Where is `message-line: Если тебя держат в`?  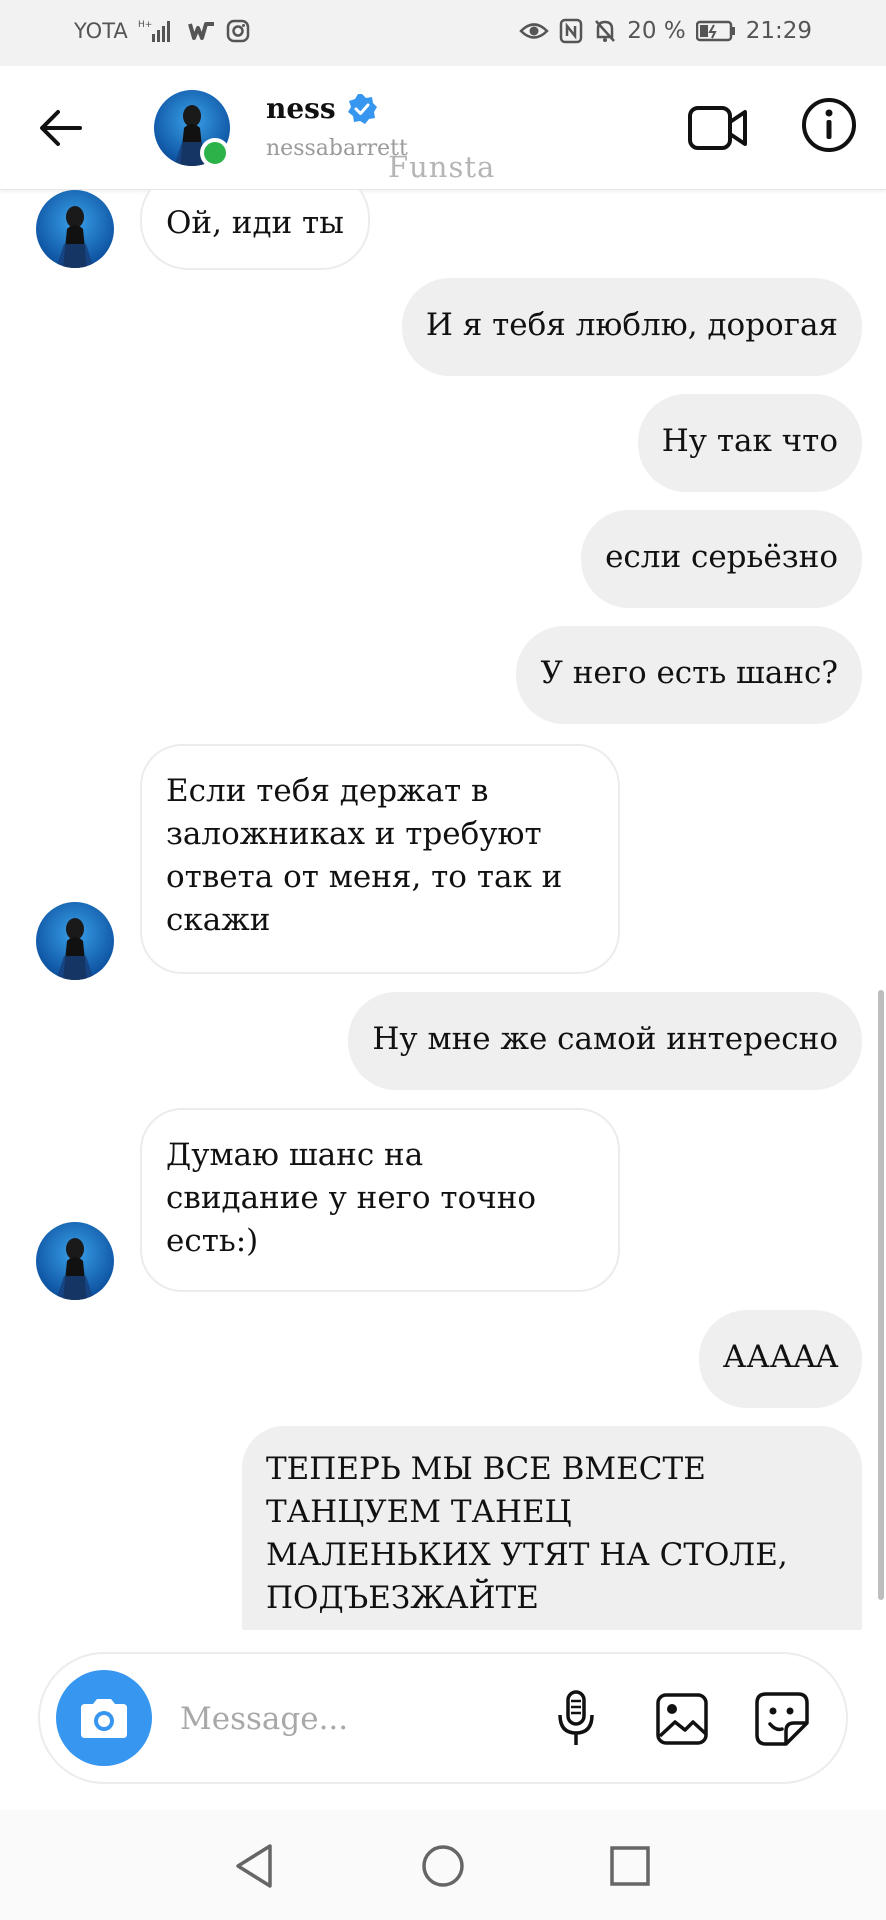
message-line: Если тебя держат в is located at coordinates (327, 791).